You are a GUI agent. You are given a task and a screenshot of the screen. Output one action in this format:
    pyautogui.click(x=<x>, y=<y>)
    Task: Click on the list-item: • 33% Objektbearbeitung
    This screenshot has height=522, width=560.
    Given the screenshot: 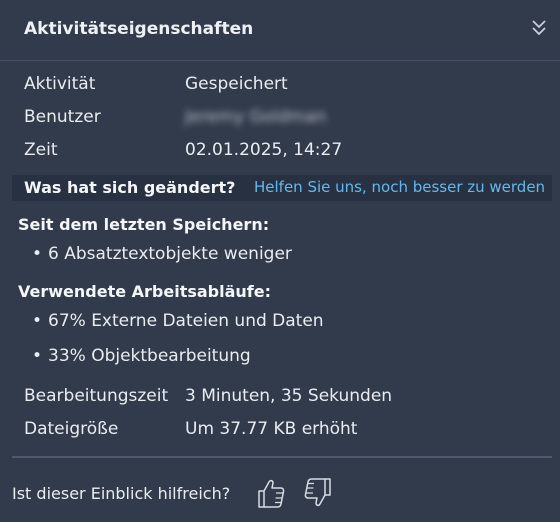 What is the action you would take?
    pyautogui.click(x=141, y=356)
    